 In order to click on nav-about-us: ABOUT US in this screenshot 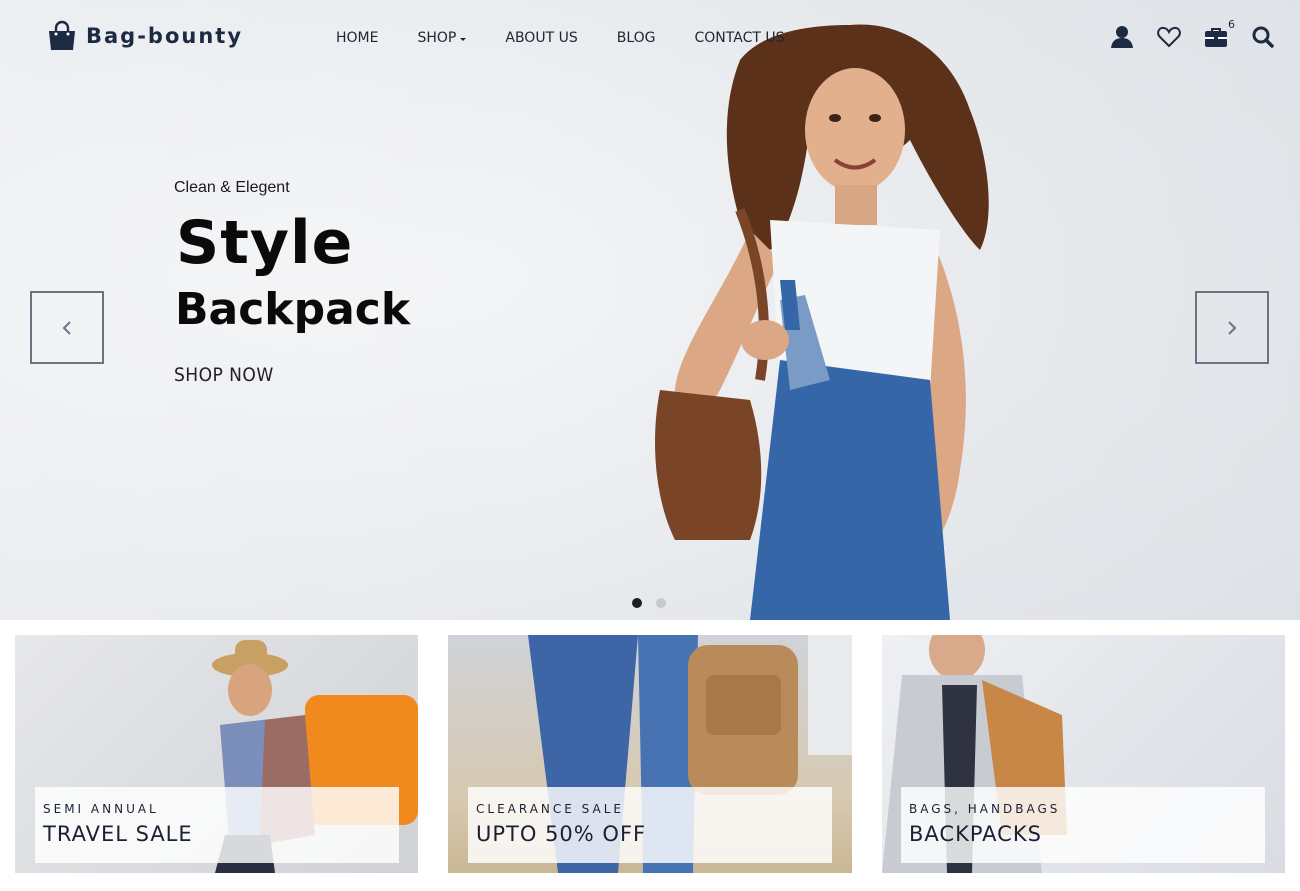, I will do `click(541, 38)`.